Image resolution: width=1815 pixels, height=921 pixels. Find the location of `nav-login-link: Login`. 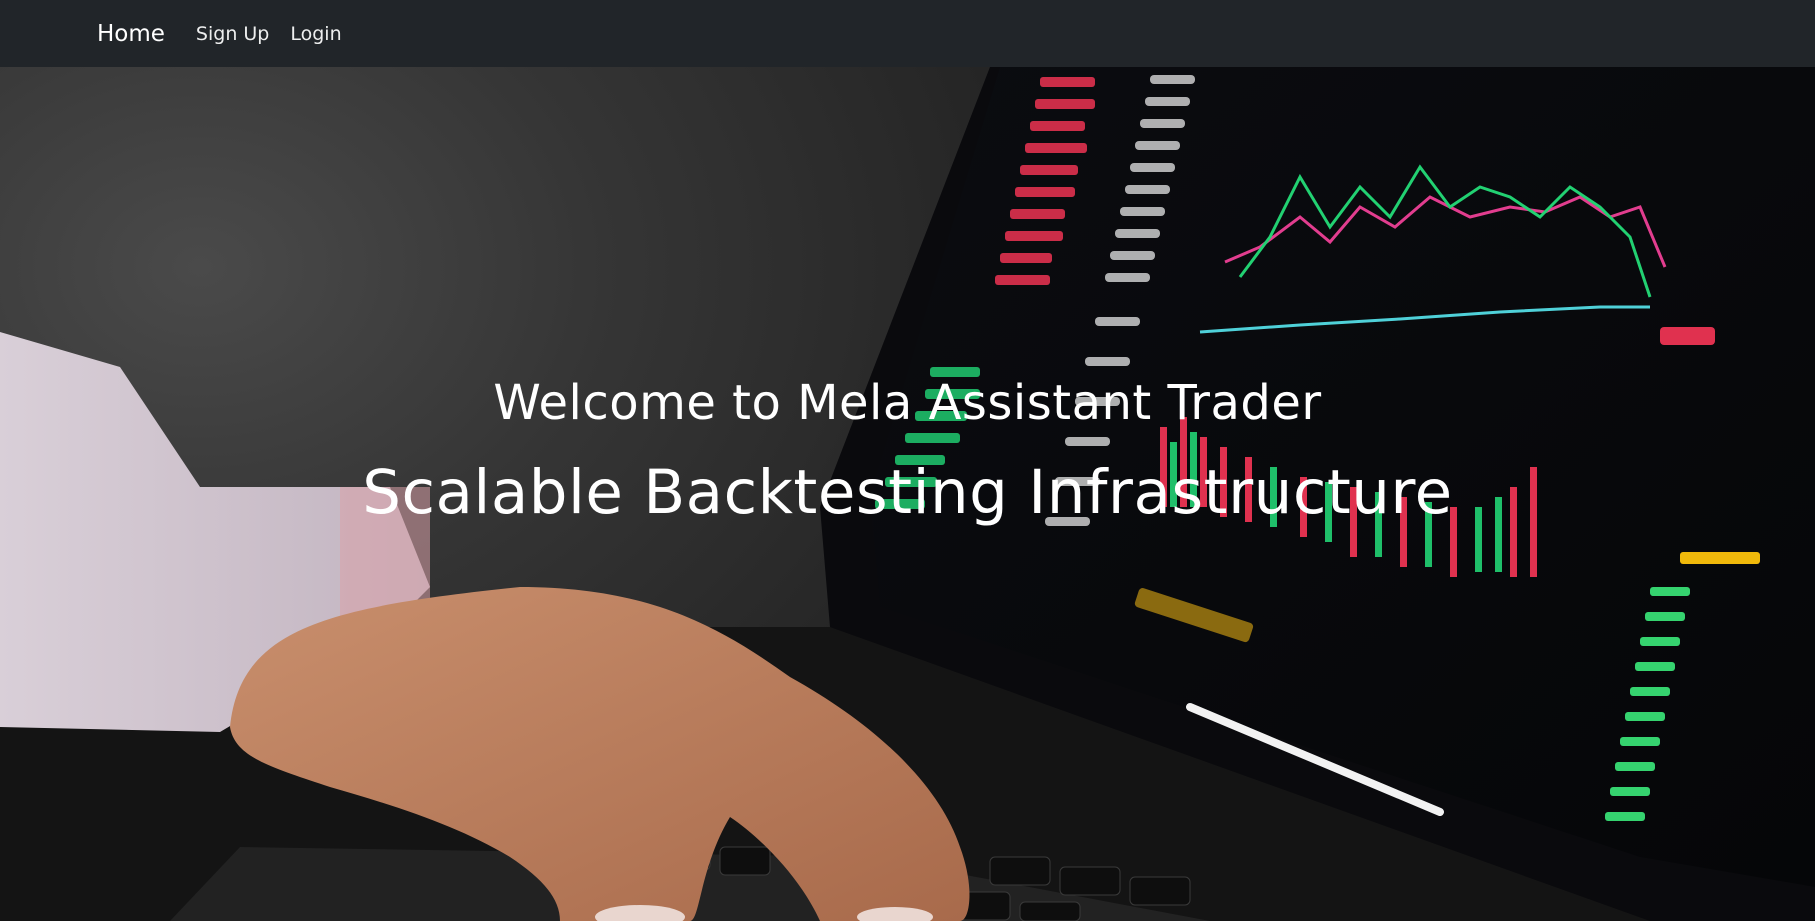

nav-login-link: Login is located at coordinates (315, 34).